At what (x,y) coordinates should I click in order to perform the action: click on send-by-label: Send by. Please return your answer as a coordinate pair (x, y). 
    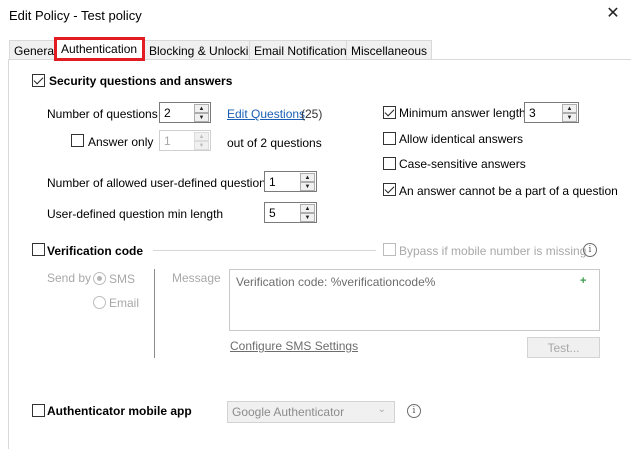
    Looking at the image, I should click on (69, 278).